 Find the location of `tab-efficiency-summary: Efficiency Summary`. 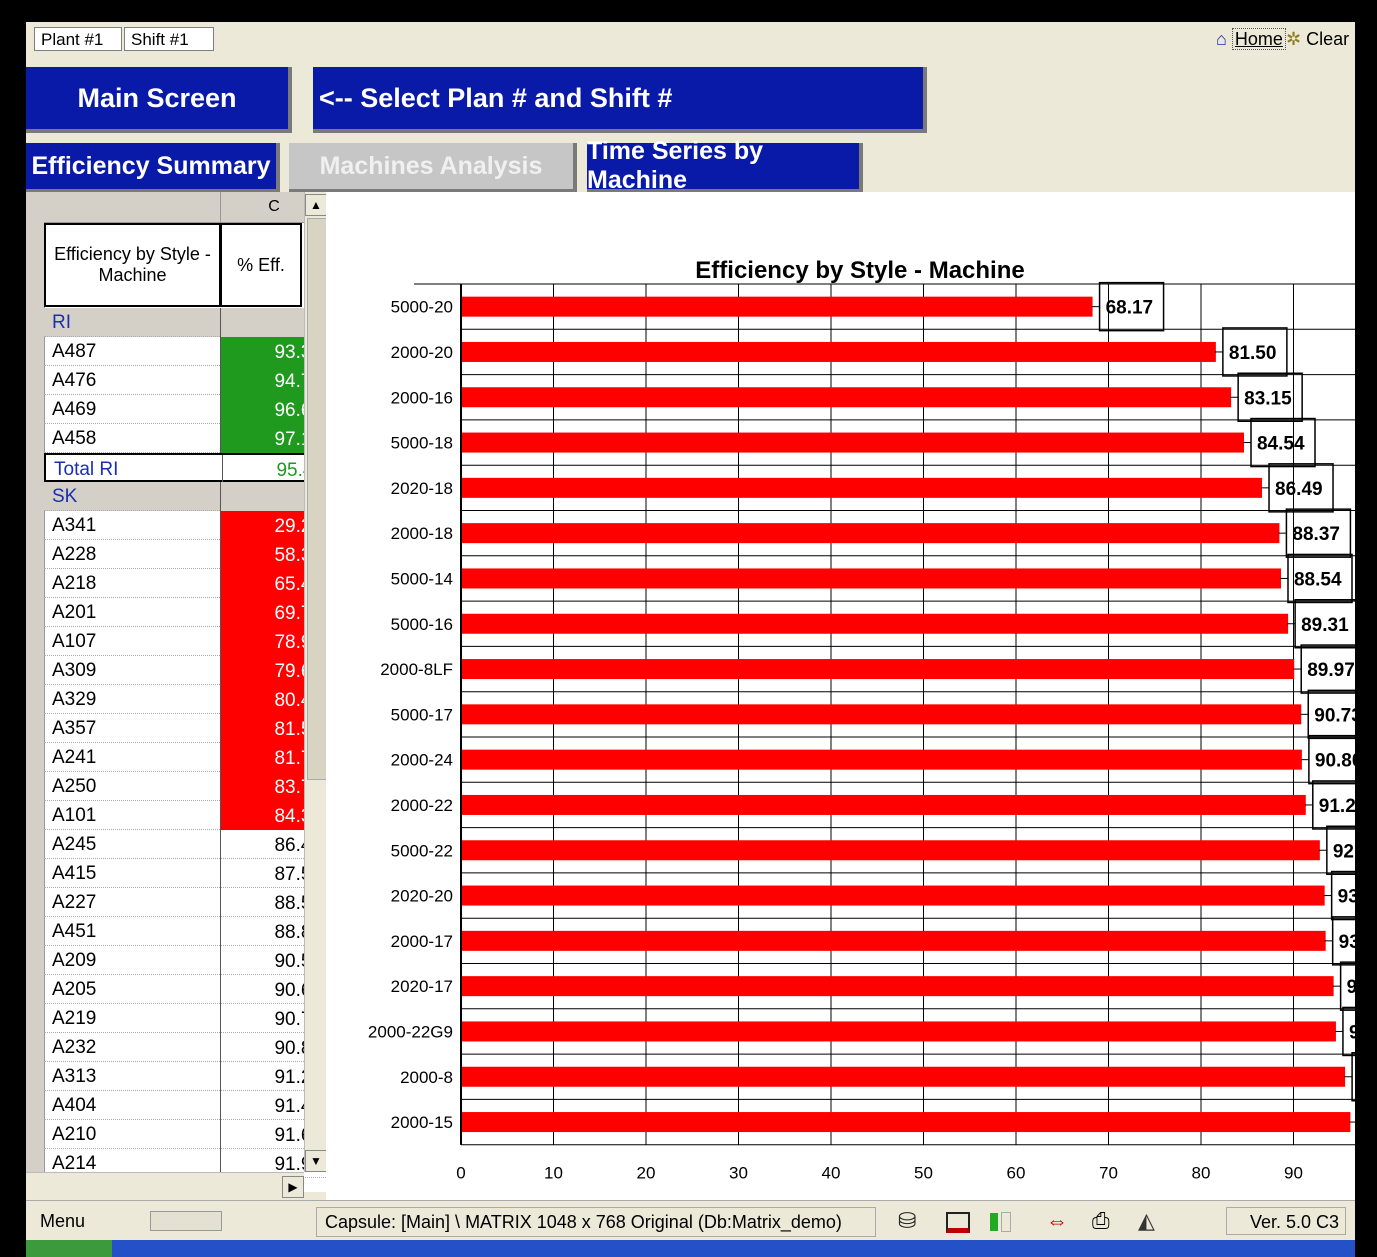

tab-efficiency-summary: Efficiency Summary is located at coordinates (153, 168).